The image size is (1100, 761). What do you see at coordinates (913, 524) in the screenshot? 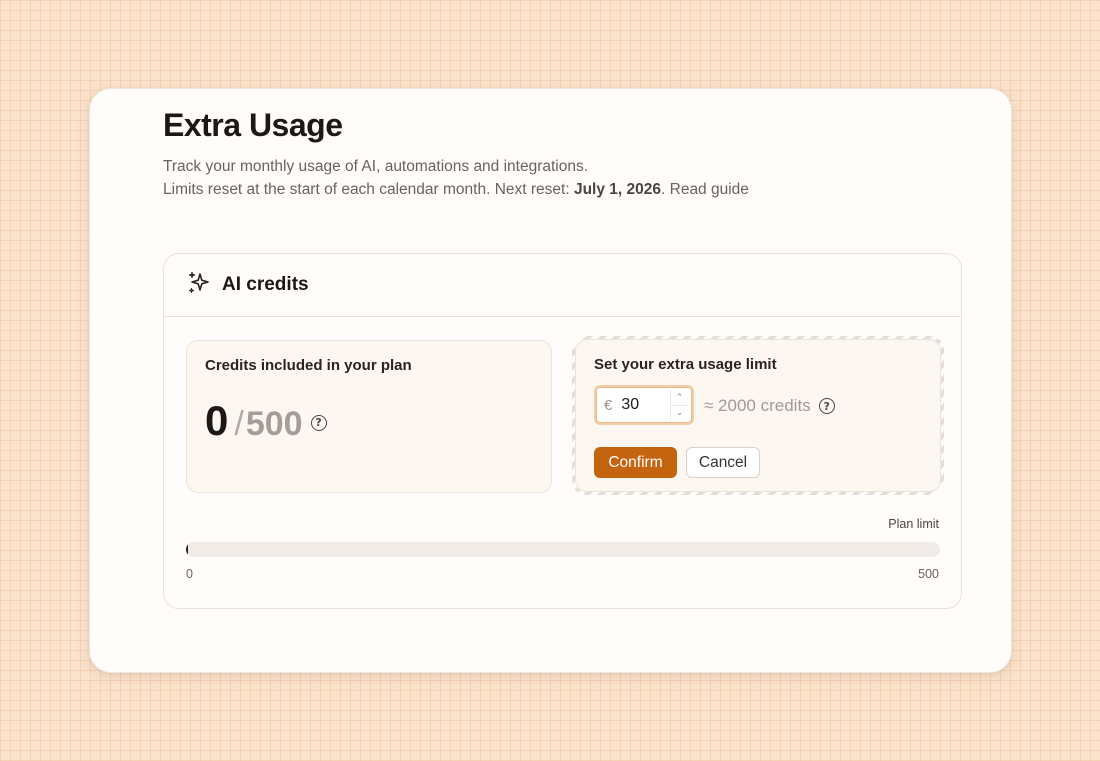
I see `plan-limit-label: Plan limit` at bounding box center [913, 524].